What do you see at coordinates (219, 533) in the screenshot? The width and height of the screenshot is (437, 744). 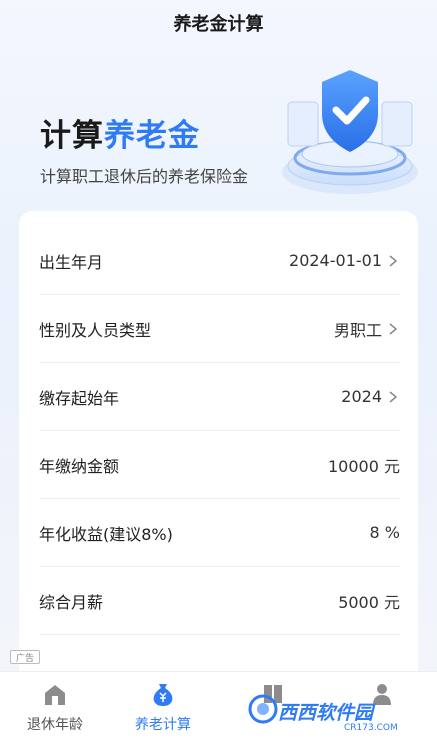 I see `form-row-annual-return: 年化收益(建议8%) 8 %` at bounding box center [219, 533].